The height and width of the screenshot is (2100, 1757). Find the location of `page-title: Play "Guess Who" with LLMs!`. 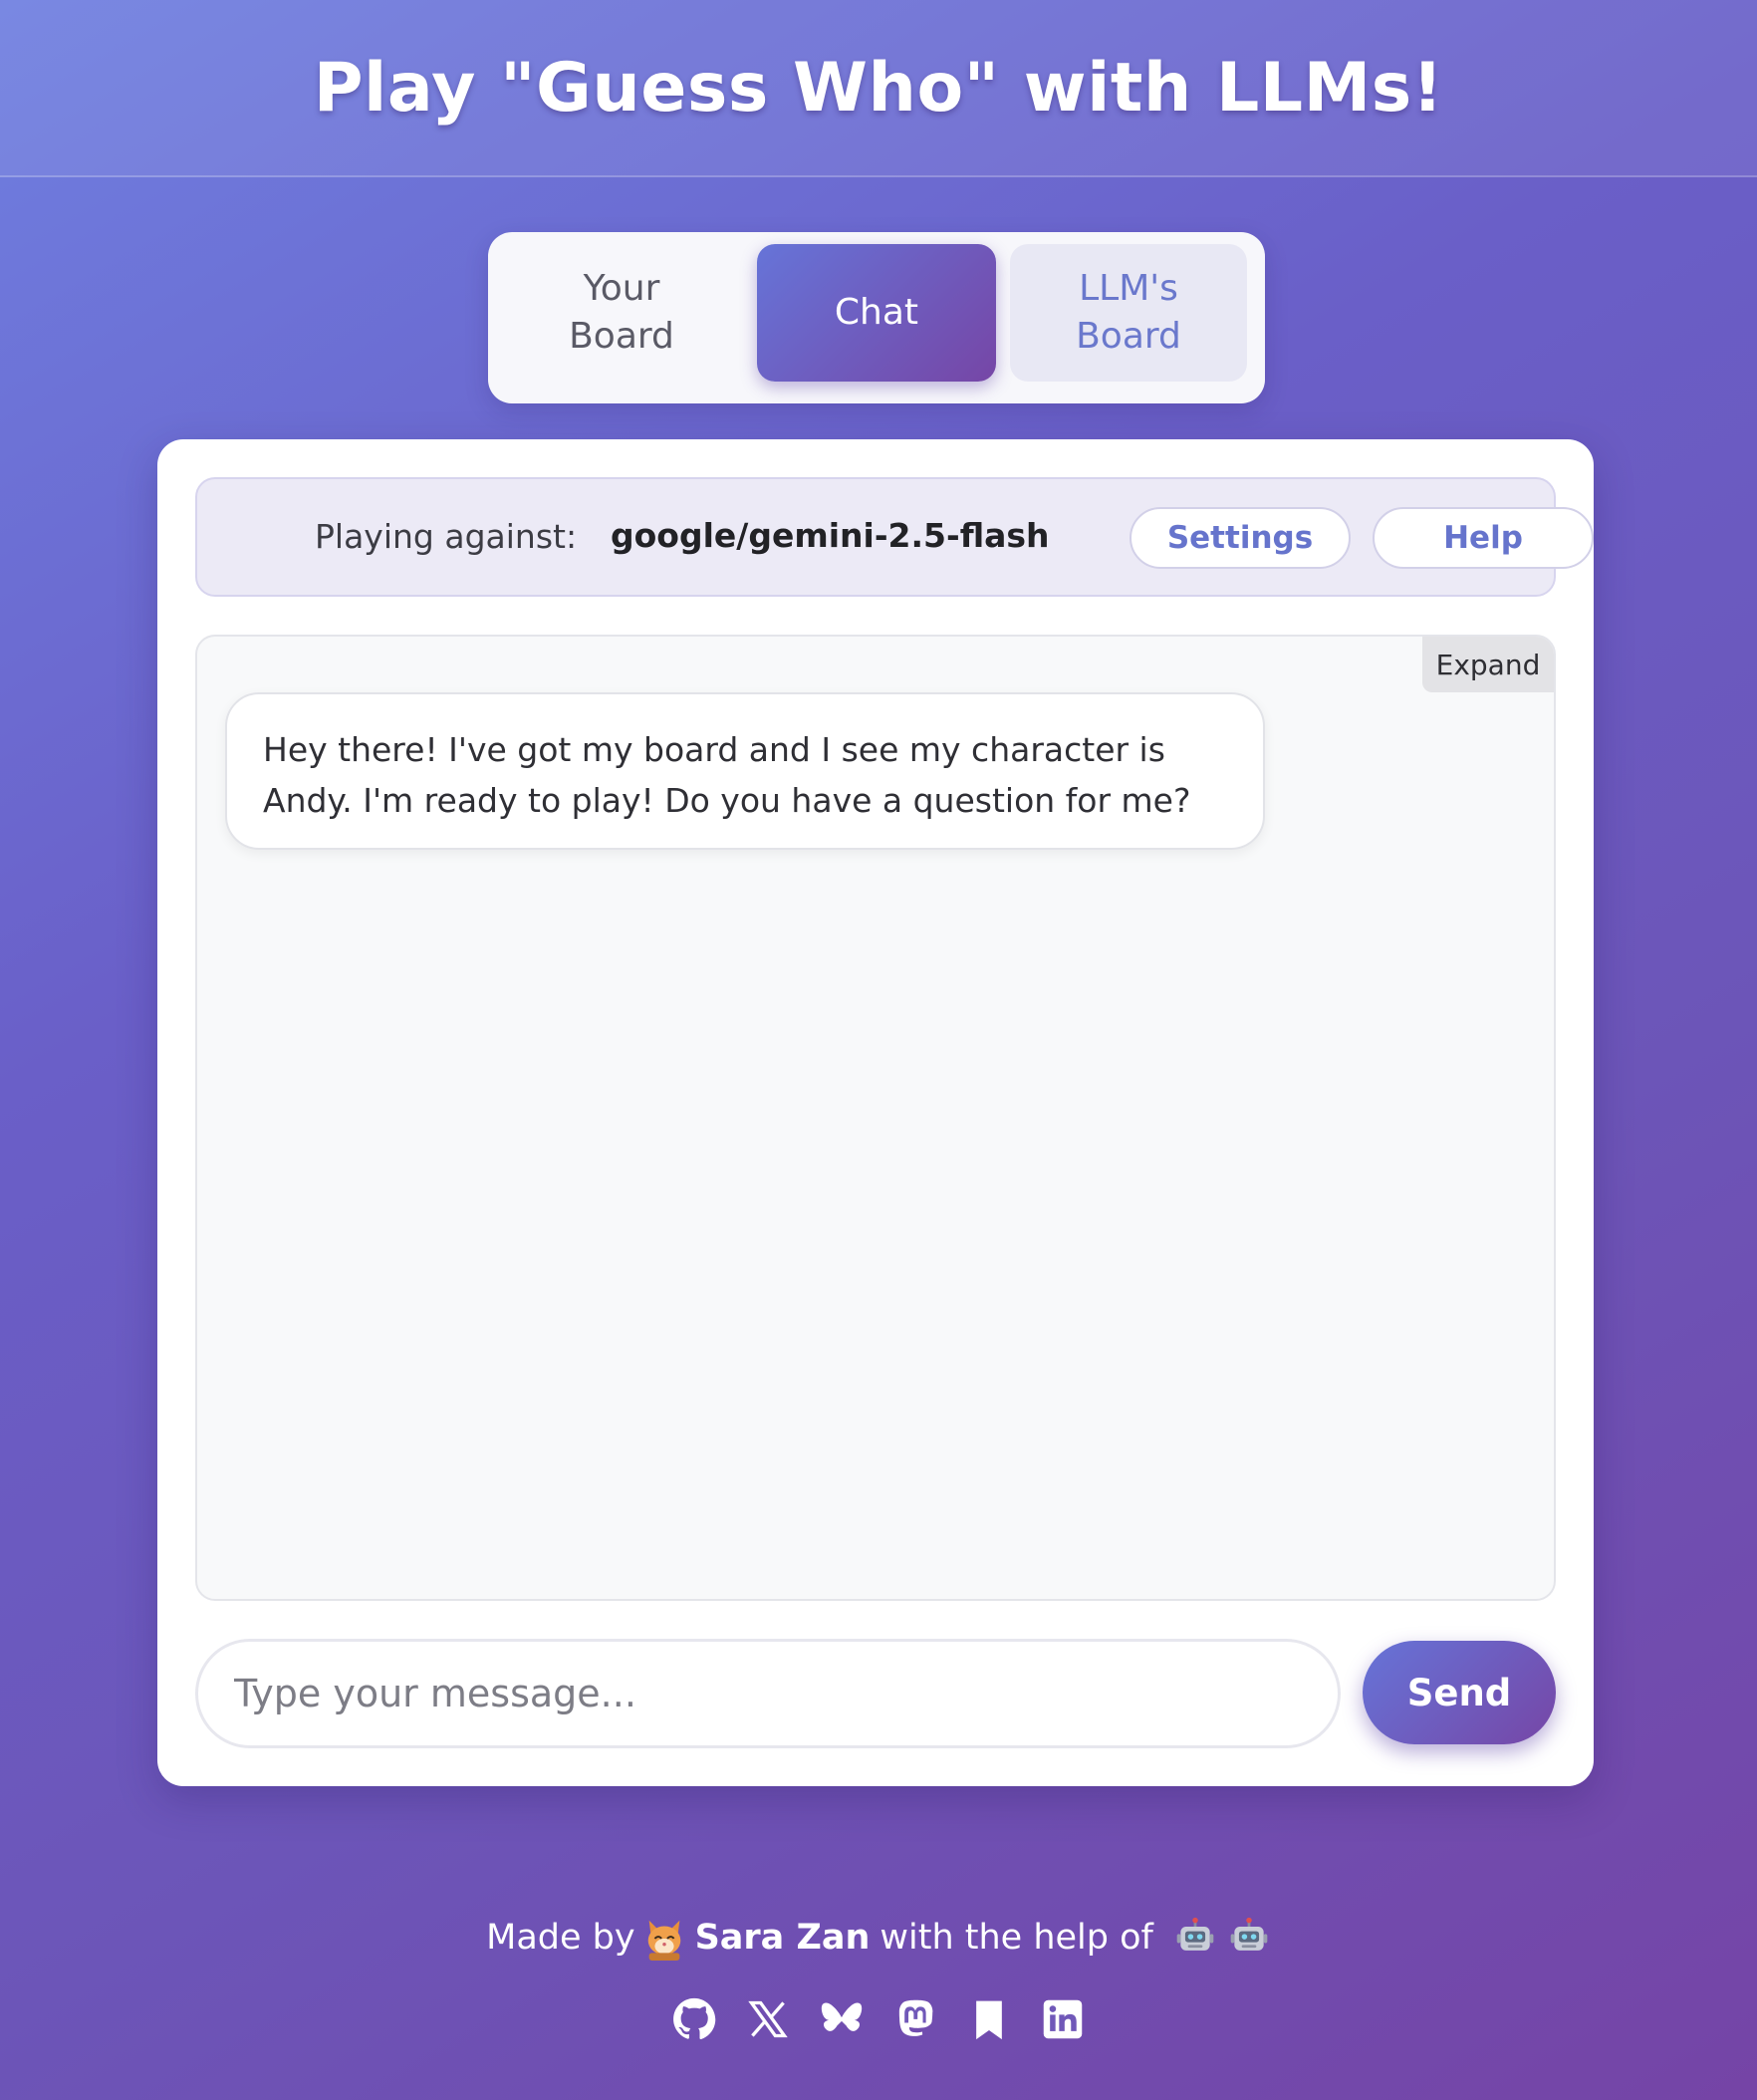

page-title: Play "Guess Who" with LLMs! is located at coordinates (878, 88).